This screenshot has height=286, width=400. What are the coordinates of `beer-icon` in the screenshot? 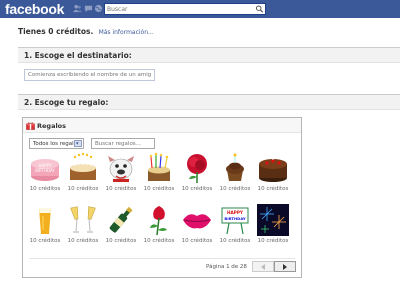 It's located at (45, 221).